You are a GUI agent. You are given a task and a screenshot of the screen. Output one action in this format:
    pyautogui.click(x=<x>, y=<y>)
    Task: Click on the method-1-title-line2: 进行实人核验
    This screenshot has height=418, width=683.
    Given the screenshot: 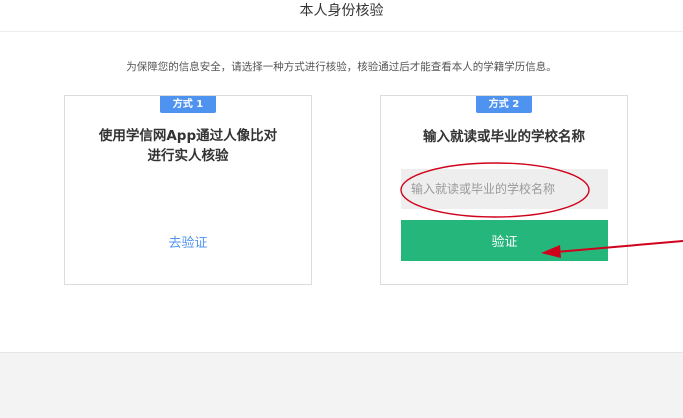 What is the action you would take?
    pyautogui.click(x=188, y=156)
    